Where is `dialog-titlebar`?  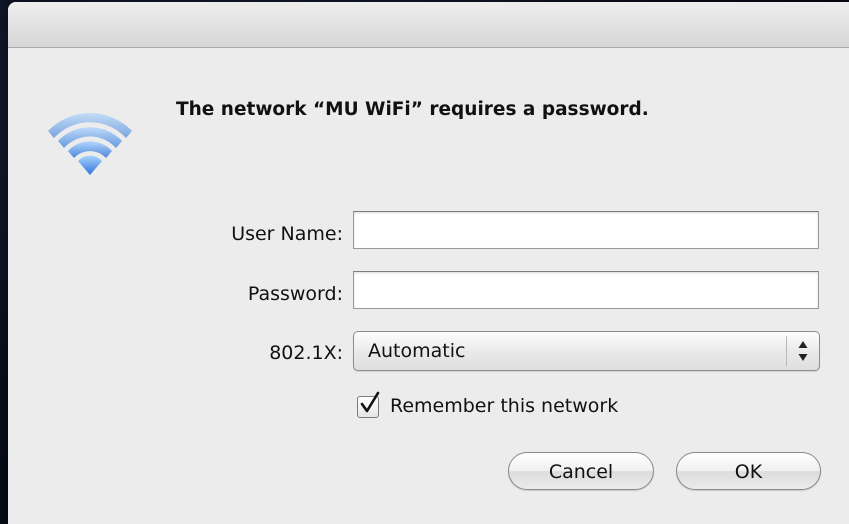 dialog-titlebar is located at coordinates (428, 25).